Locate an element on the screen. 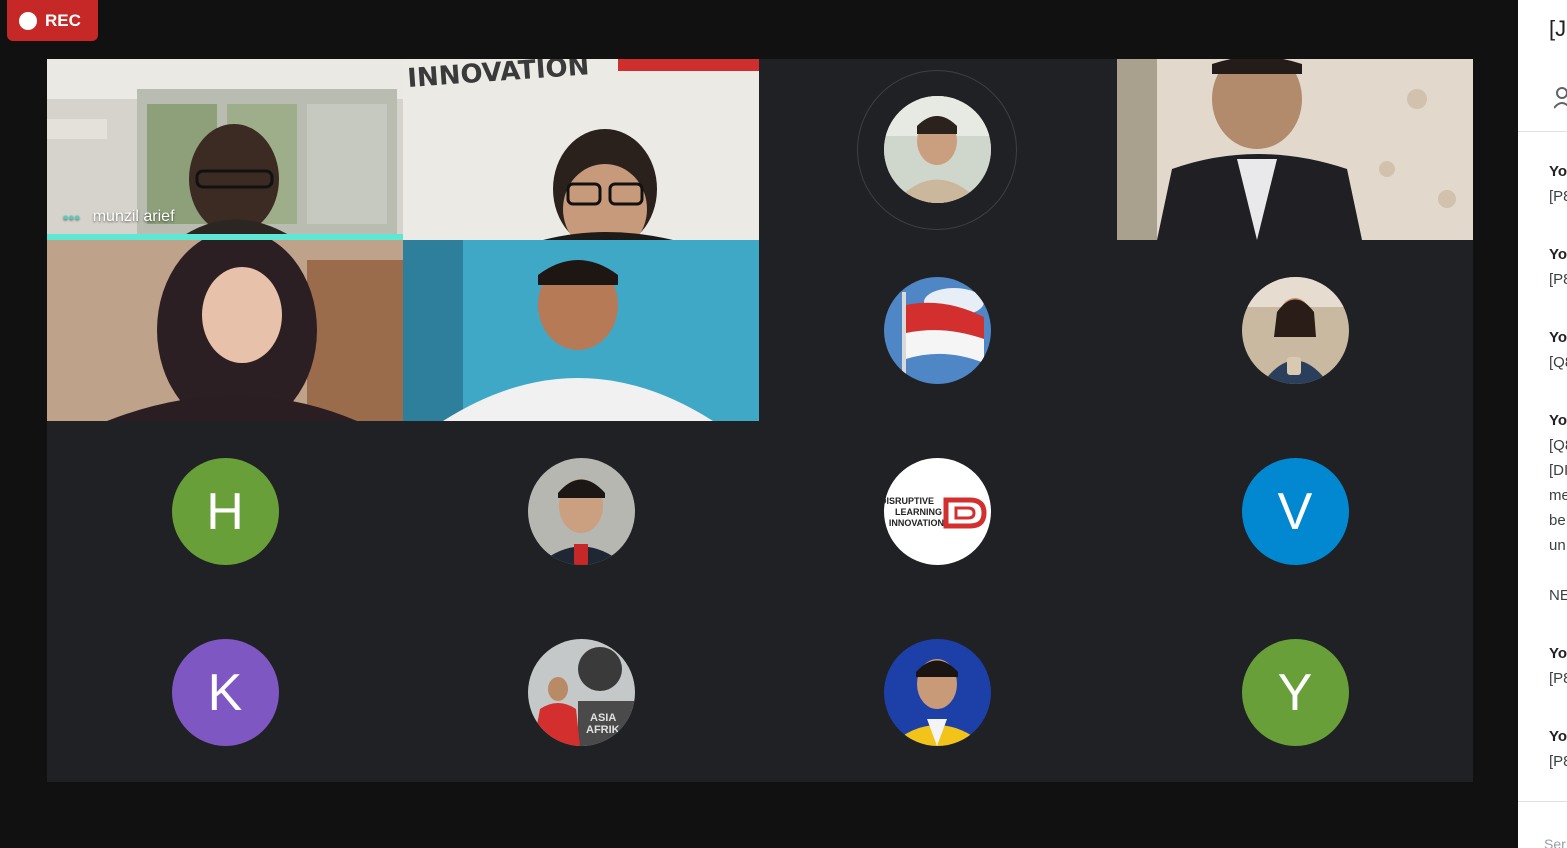  speaker-name-tag: ••• munzil arief is located at coordinates (119, 217).